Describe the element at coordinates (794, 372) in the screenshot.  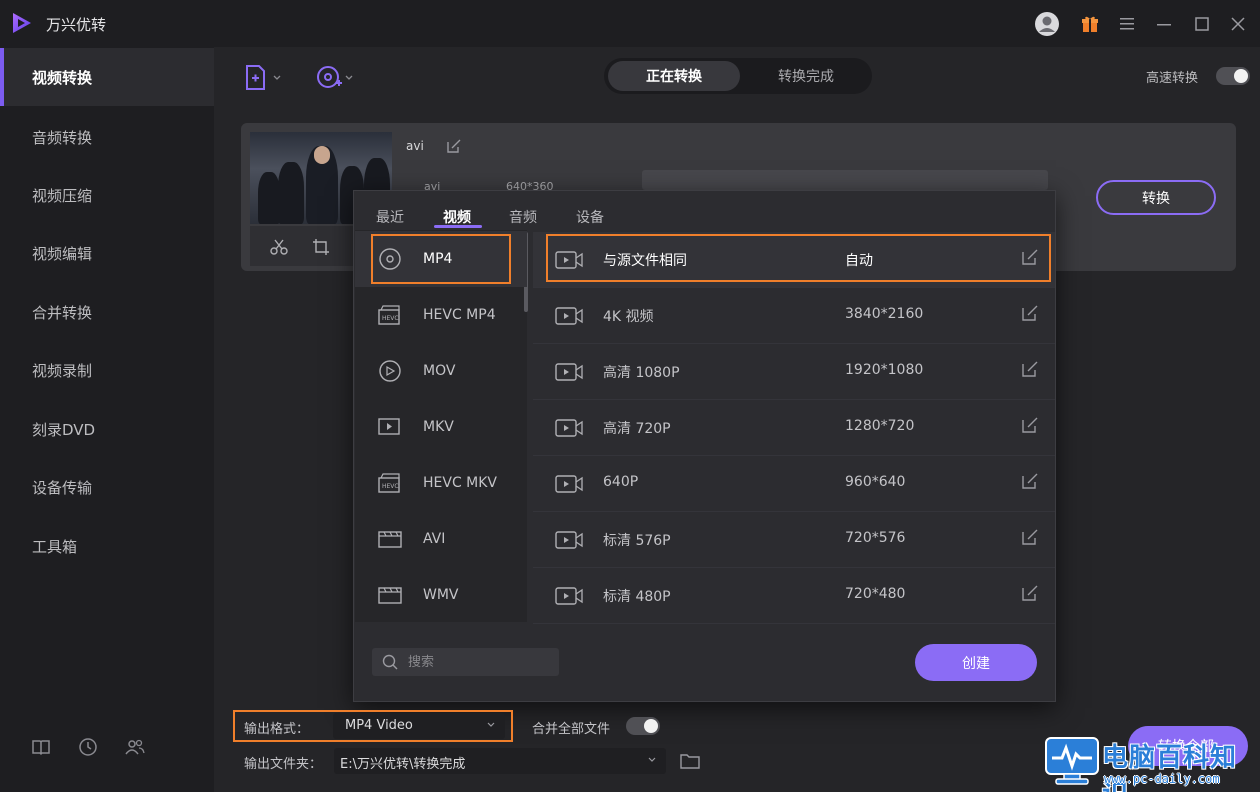
I see `resolution-row: 高清 1080P 1920*1080` at that location.